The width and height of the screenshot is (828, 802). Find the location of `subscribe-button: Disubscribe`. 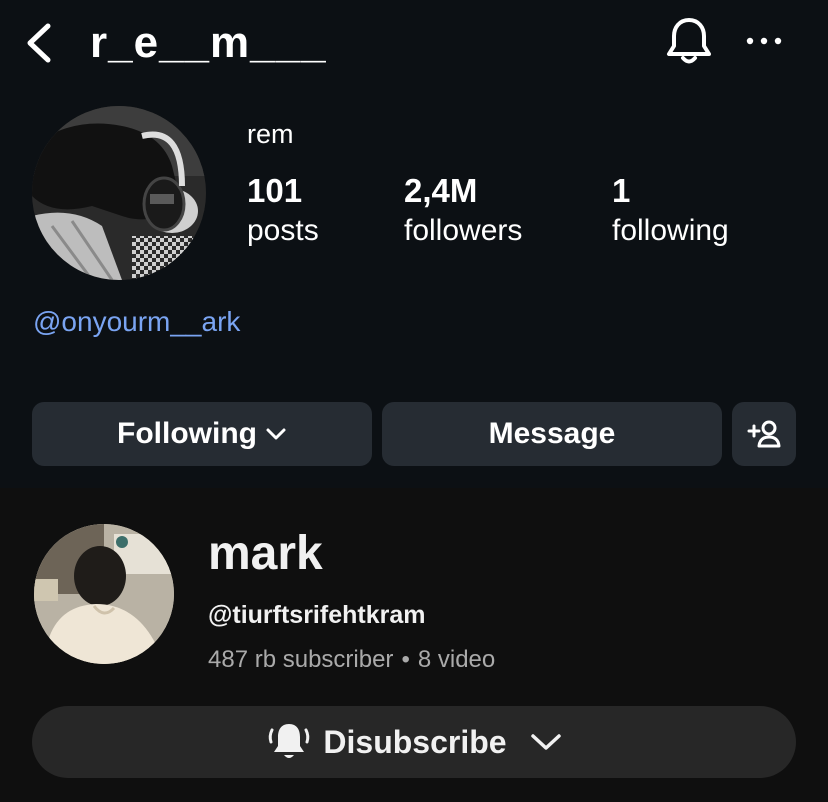

subscribe-button: Disubscribe is located at coordinates (414, 742).